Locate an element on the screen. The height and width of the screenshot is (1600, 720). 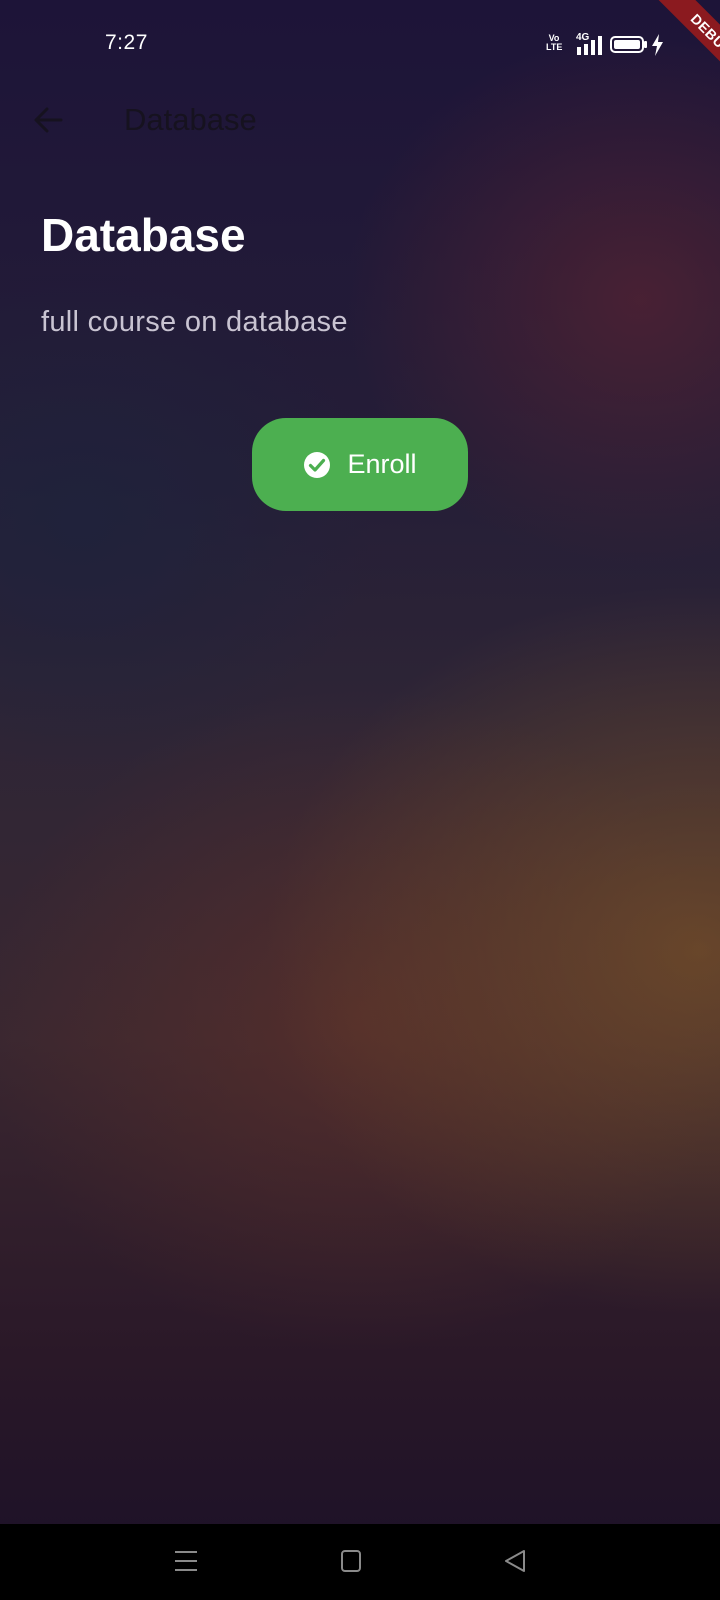
menu-icon is located at coordinates (186, 1561).